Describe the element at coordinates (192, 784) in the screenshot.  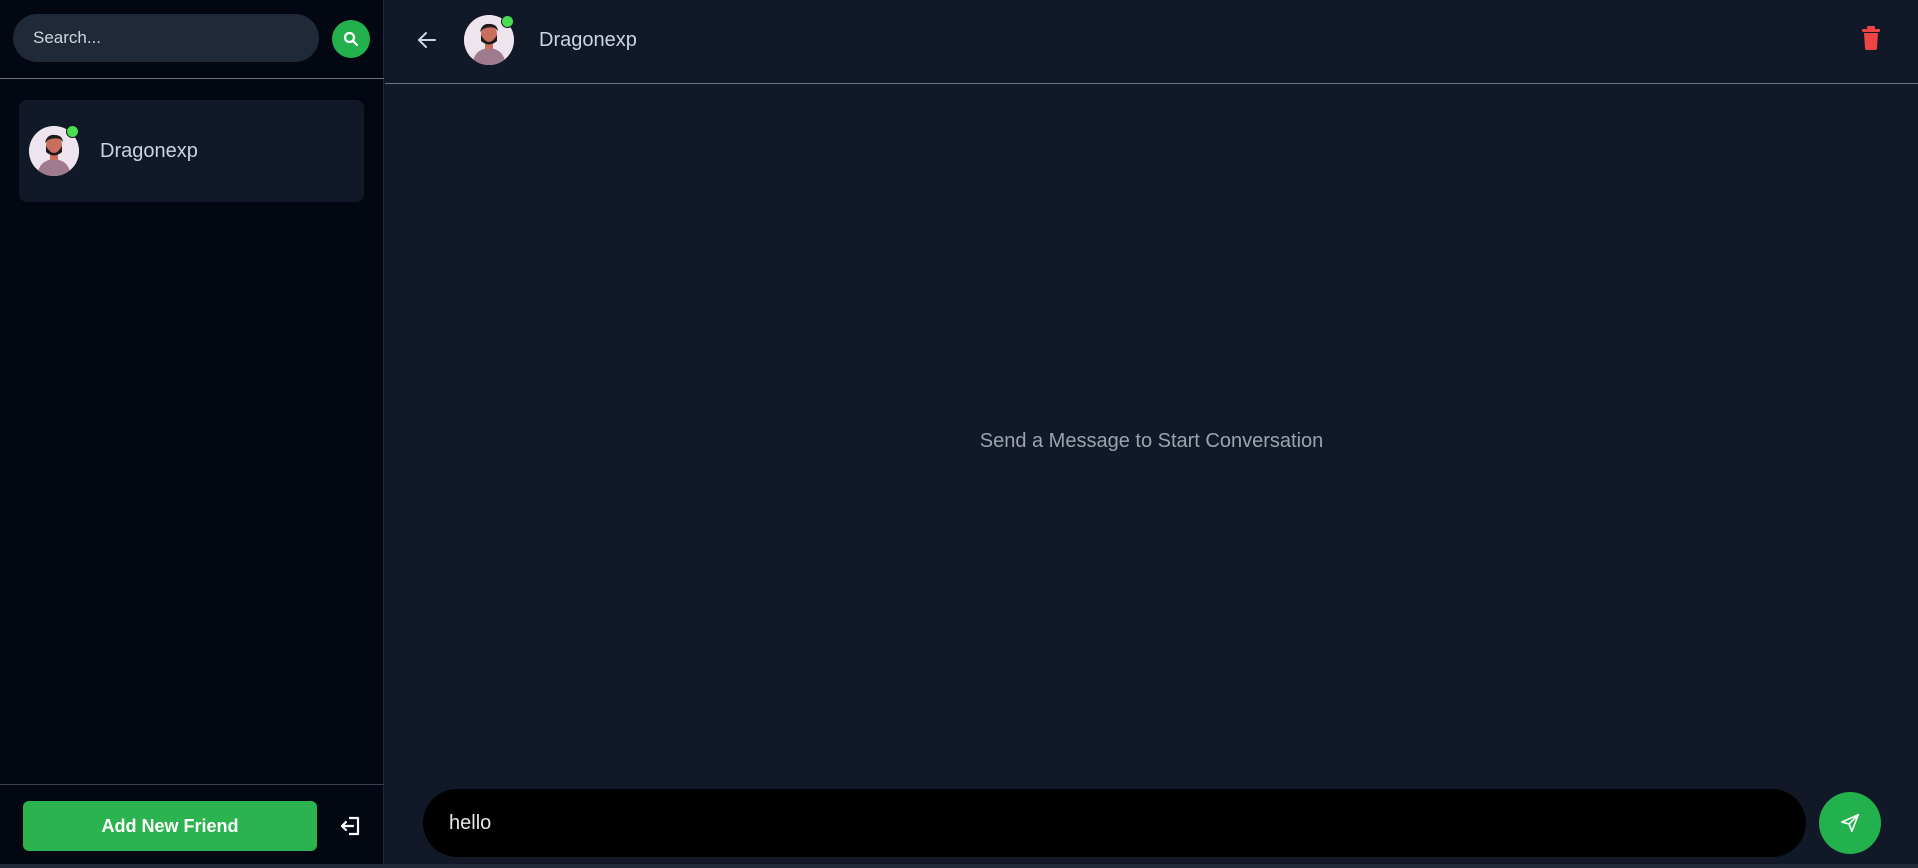
I see `sidebar-footer-divider` at that location.